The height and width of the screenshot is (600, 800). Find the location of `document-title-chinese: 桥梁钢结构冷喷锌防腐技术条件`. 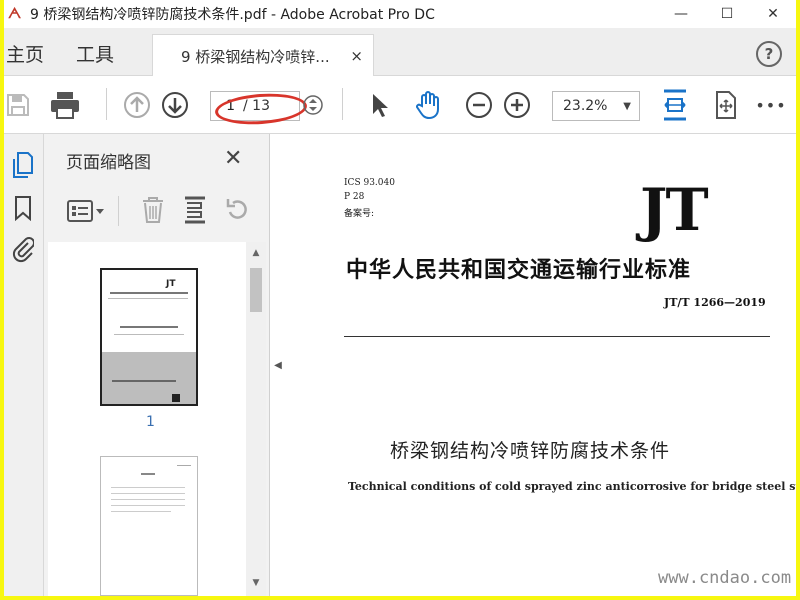

document-title-chinese: 桥梁钢结构冷喷锌防腐技术条件 is located at coordinates (530, 451).